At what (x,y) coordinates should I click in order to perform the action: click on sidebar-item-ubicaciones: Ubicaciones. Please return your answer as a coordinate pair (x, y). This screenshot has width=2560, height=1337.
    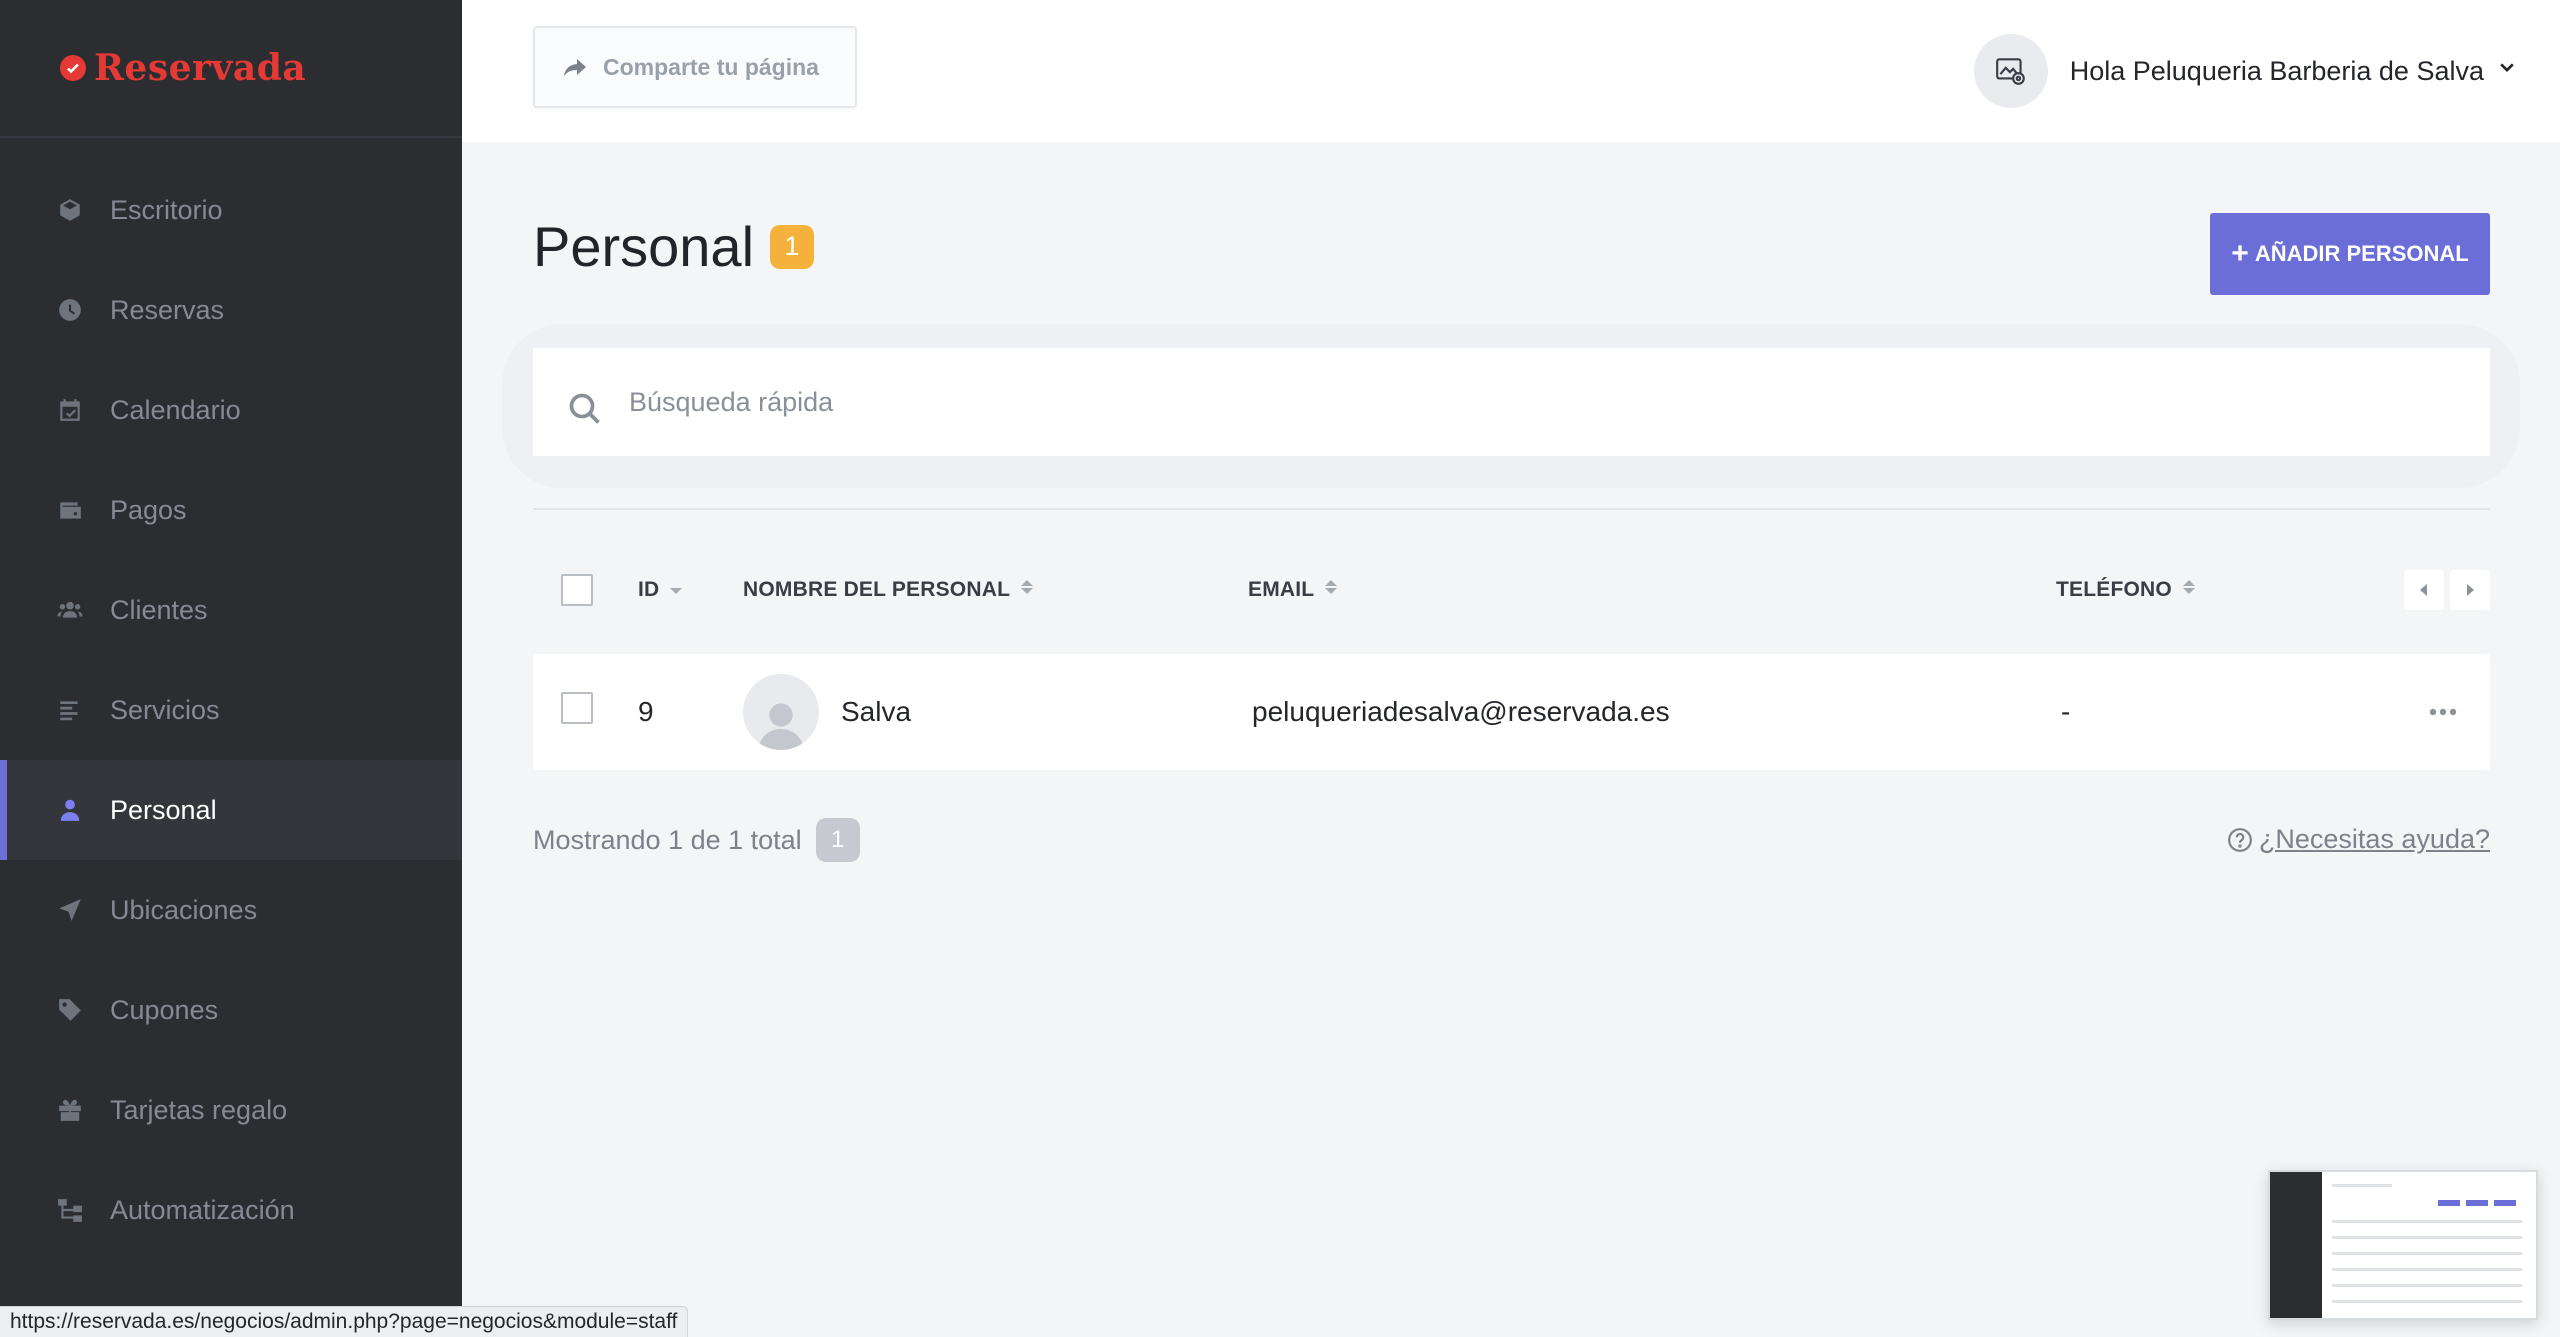
    Looking at the image, I should click on (231, 910).